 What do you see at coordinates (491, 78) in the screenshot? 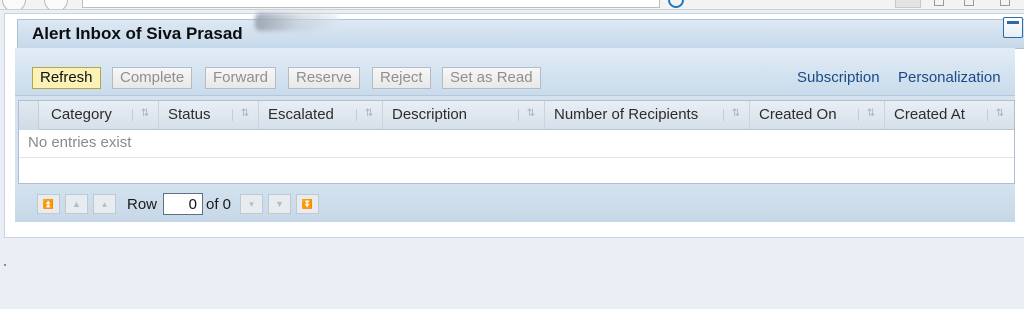
I see `set-as-read-button: Set as Read` at bounding box center [491, 78].